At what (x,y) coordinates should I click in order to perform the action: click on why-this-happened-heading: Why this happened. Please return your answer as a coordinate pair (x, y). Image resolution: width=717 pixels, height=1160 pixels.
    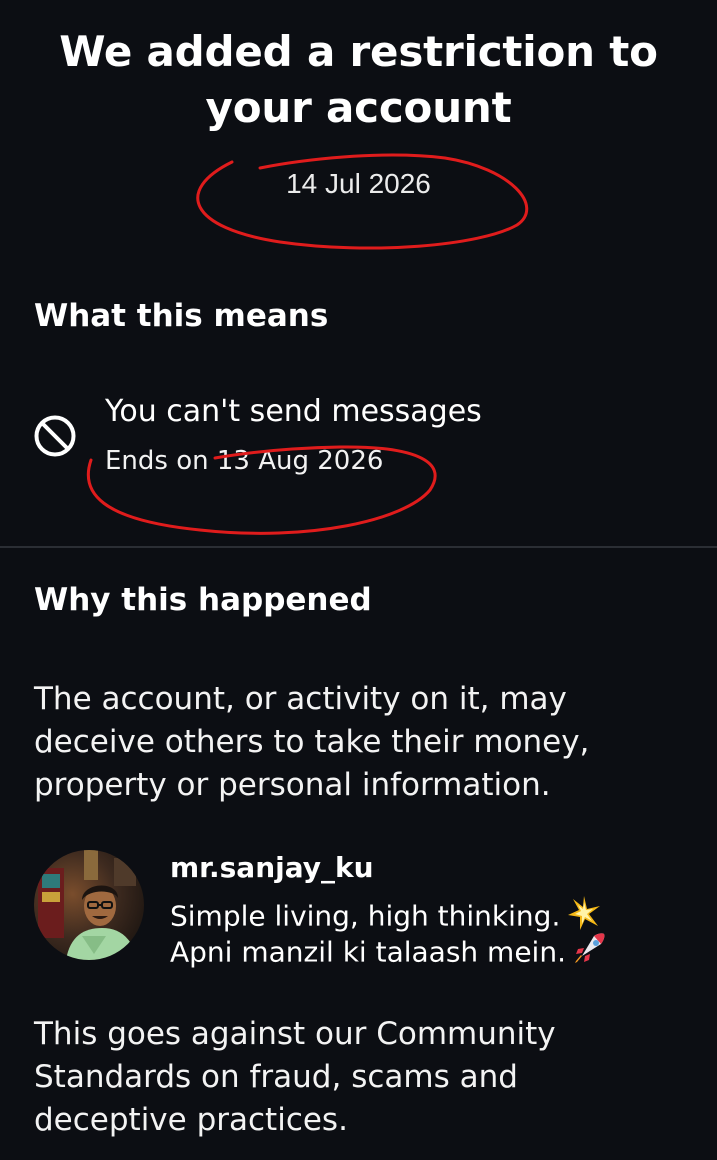
    Looking at the image, I should click on (203, 600).